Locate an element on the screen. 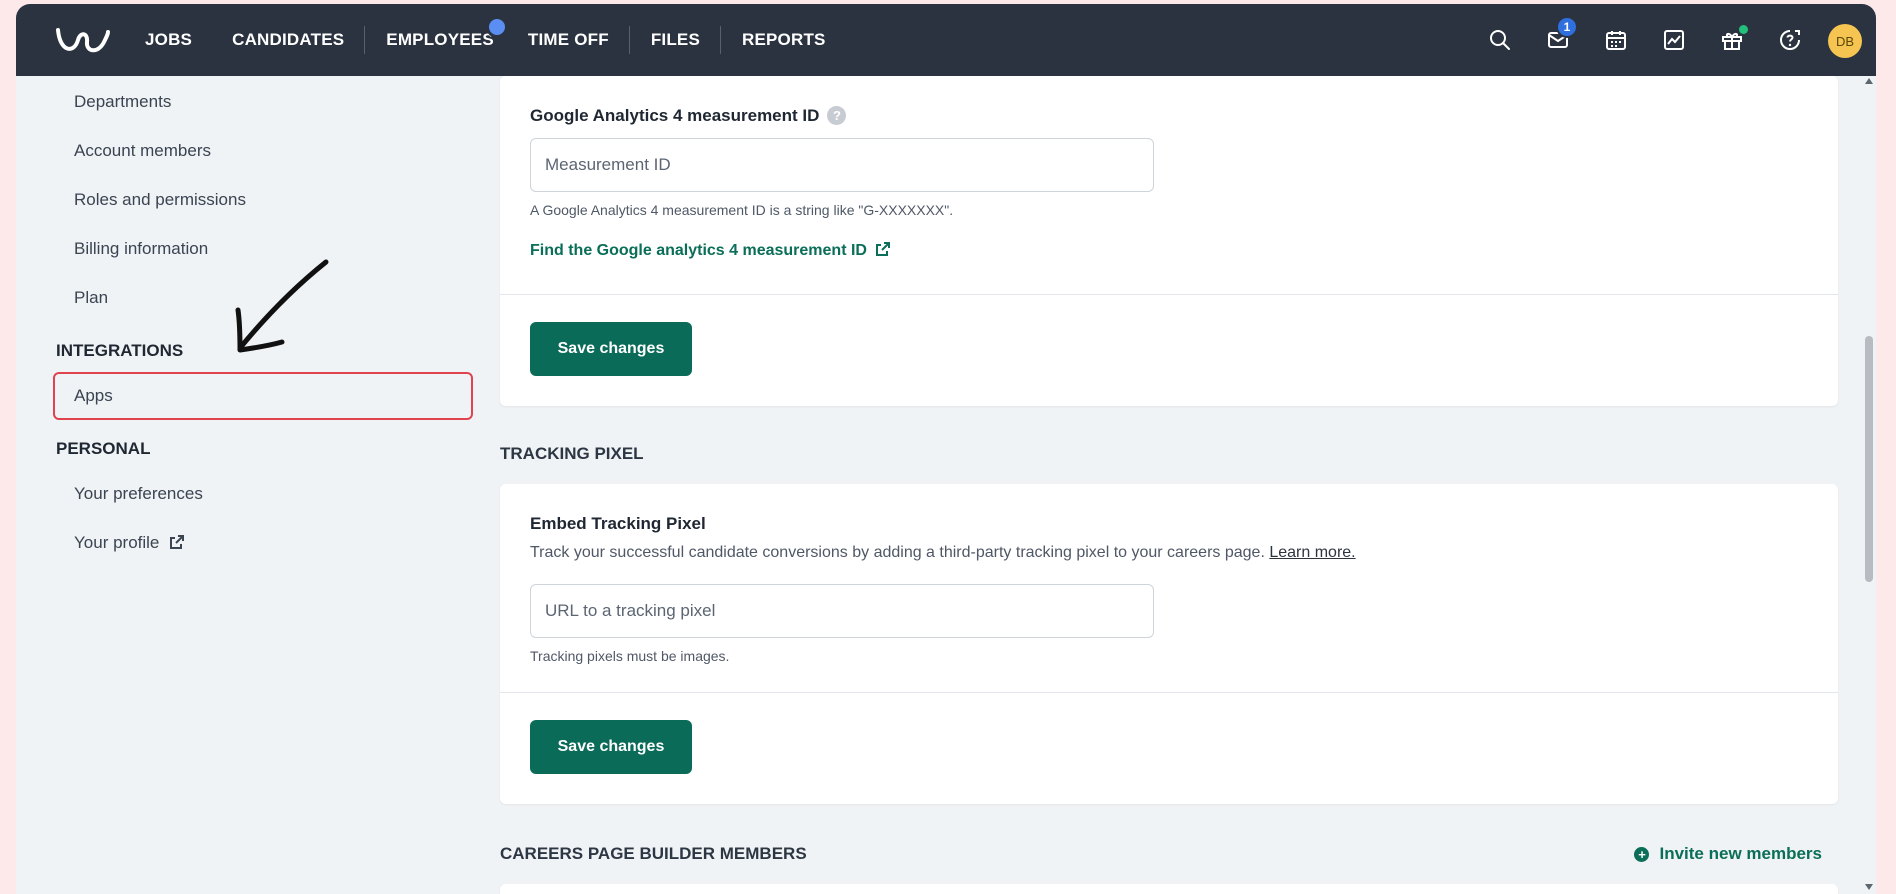 The image size is (1896, 894). sidebar-item-profile-label: Your profile is located at coordinates (117, 542).